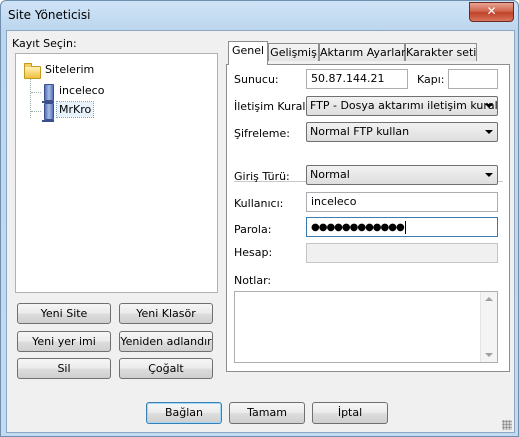 The width and height of the screenshot is (519, 437). Describe the element at coordinates (259, 15) in the screenshot. I see `title-bar: Site Yöneticisi ✕` at that location.